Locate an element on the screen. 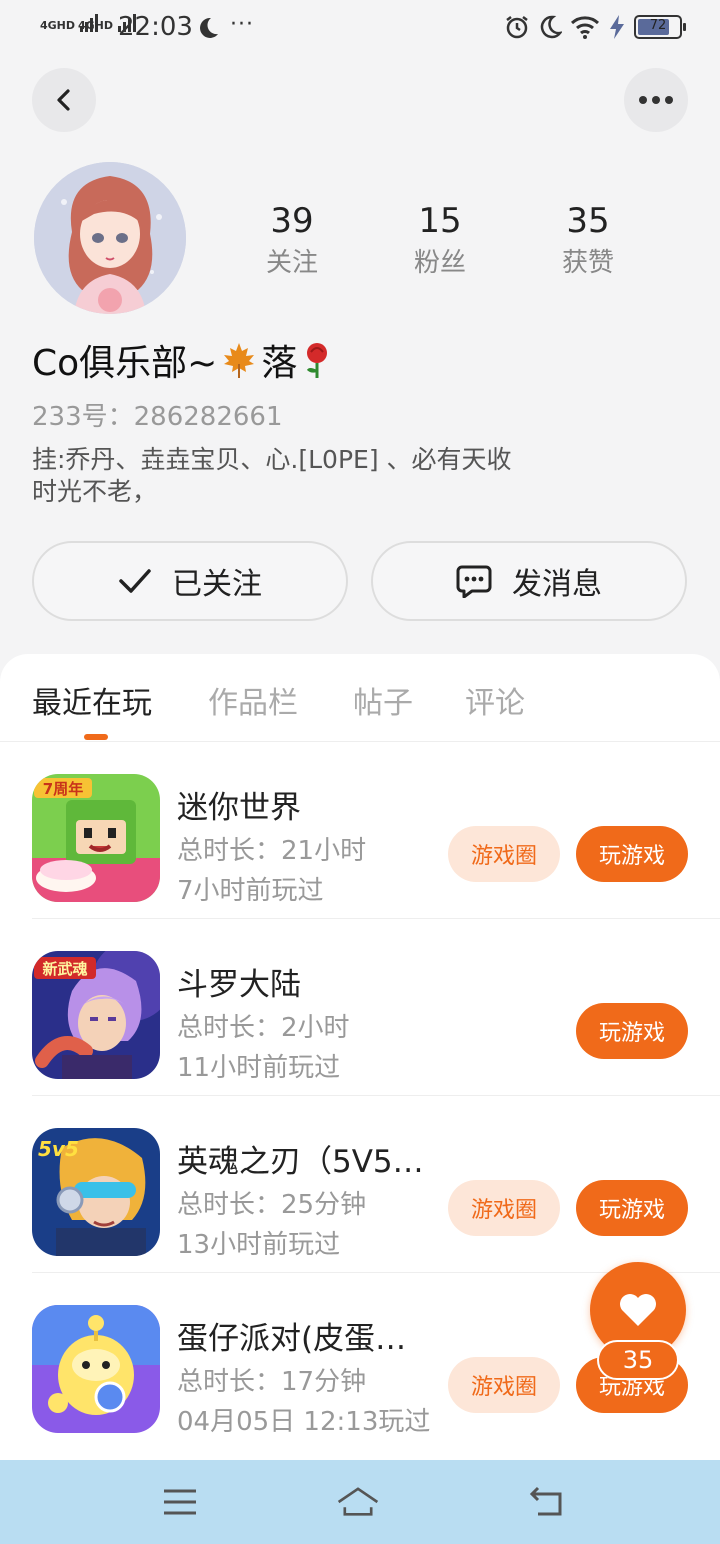 The width and height of the screenshot is (720, 1544). tab-recently-played: 最近在玩 is located at coordinates (92, 700).